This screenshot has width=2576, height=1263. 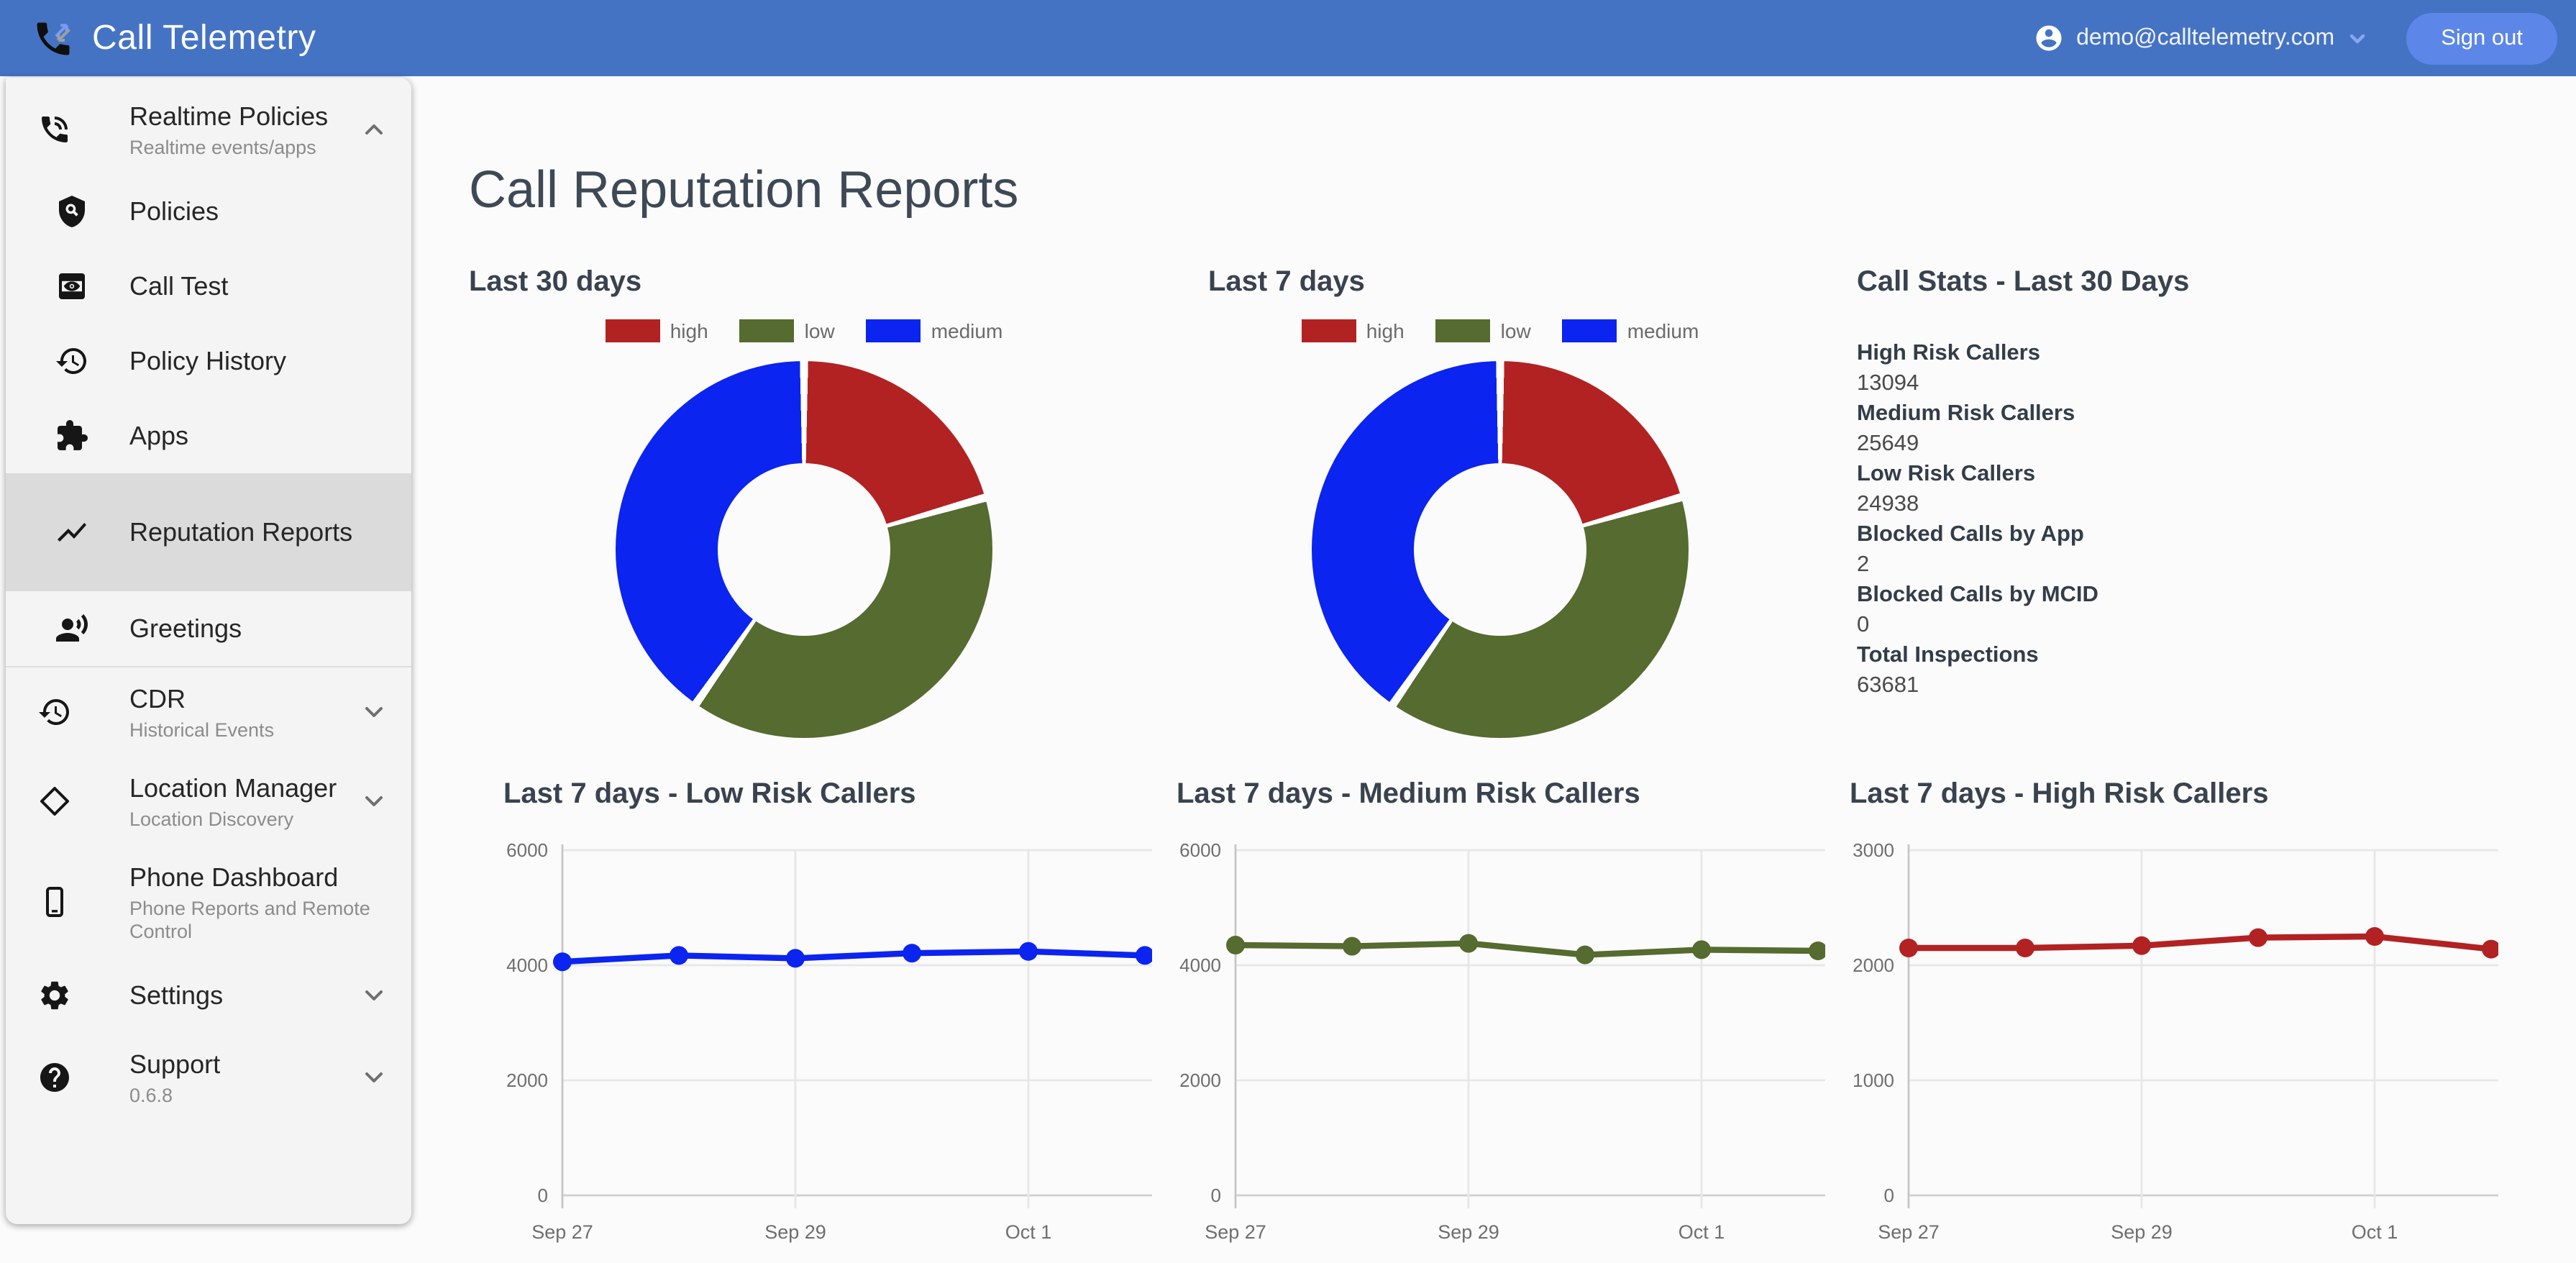 I want to click on stat-label: Low Risk Callers, so click(x=1947, y=474).